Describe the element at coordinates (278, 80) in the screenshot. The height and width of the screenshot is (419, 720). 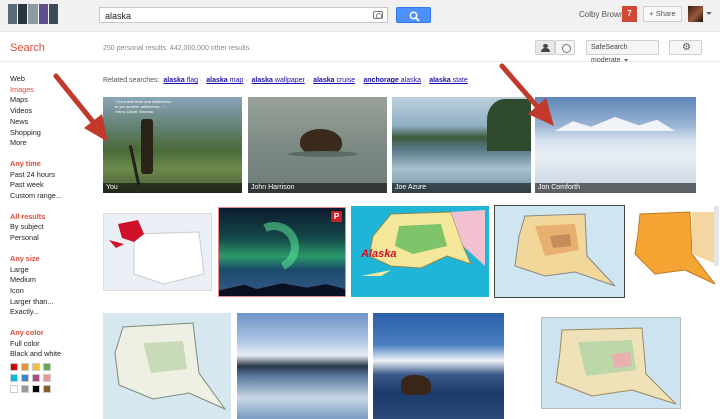
I see `related-link: alaska wallpaper` at that location.